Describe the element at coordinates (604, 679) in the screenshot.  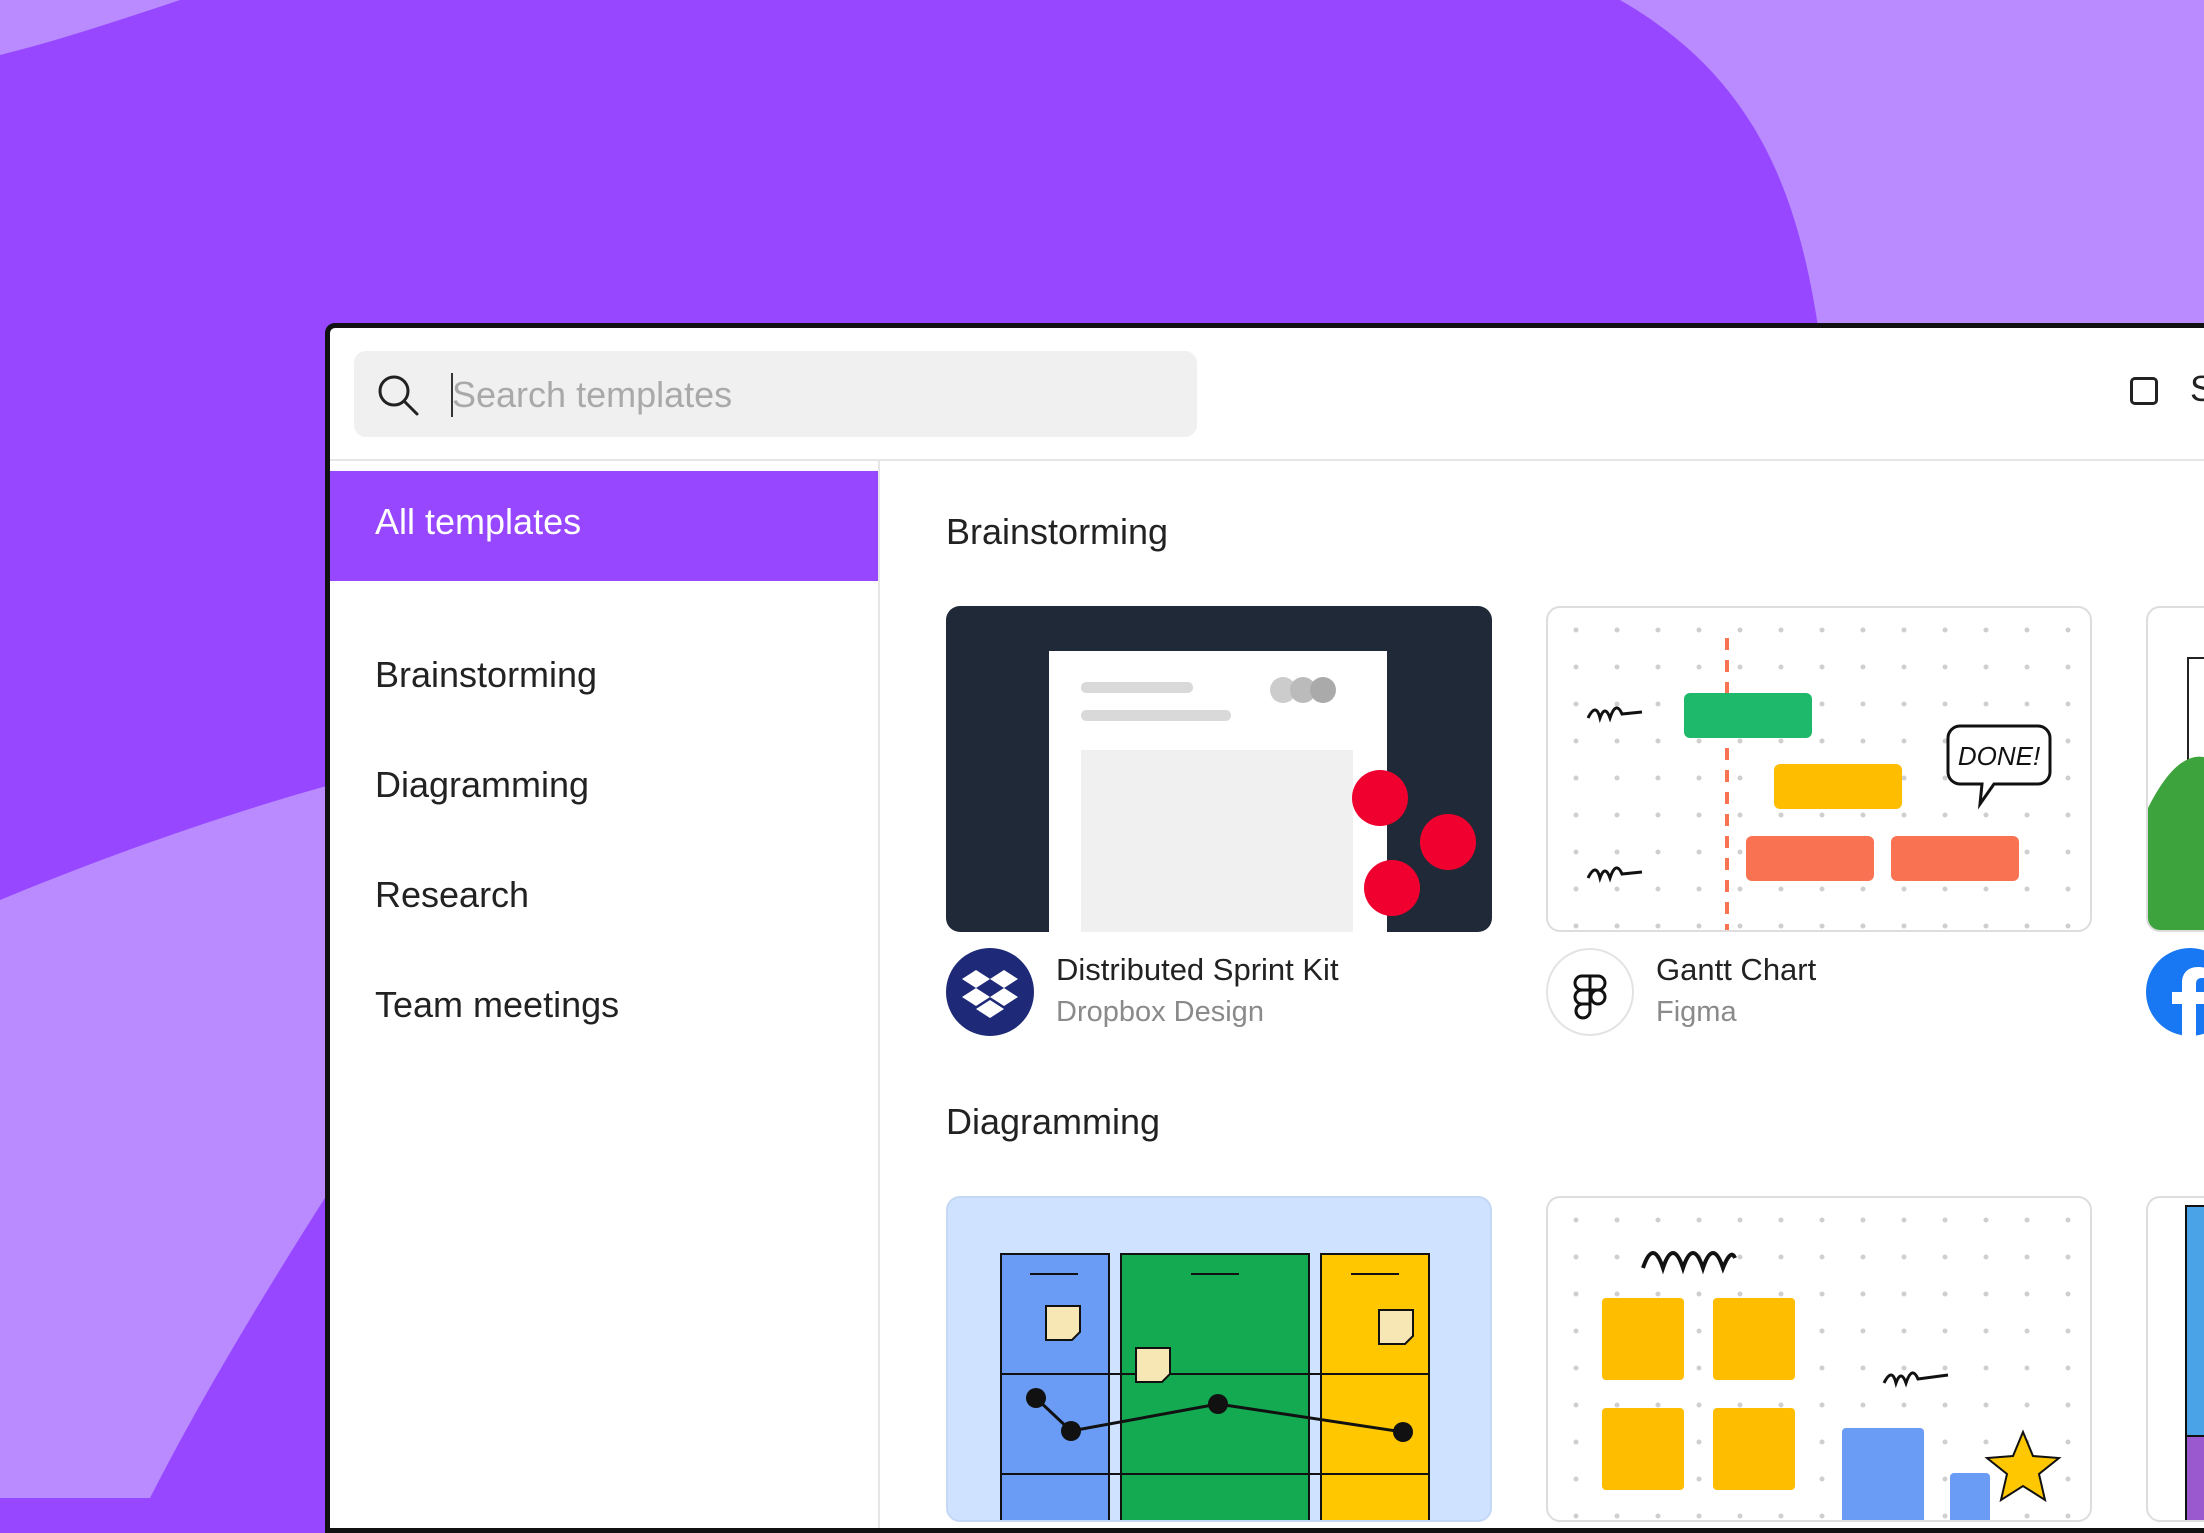
I see `sidebar-item-brainstorming: Brainstorming` at that location.